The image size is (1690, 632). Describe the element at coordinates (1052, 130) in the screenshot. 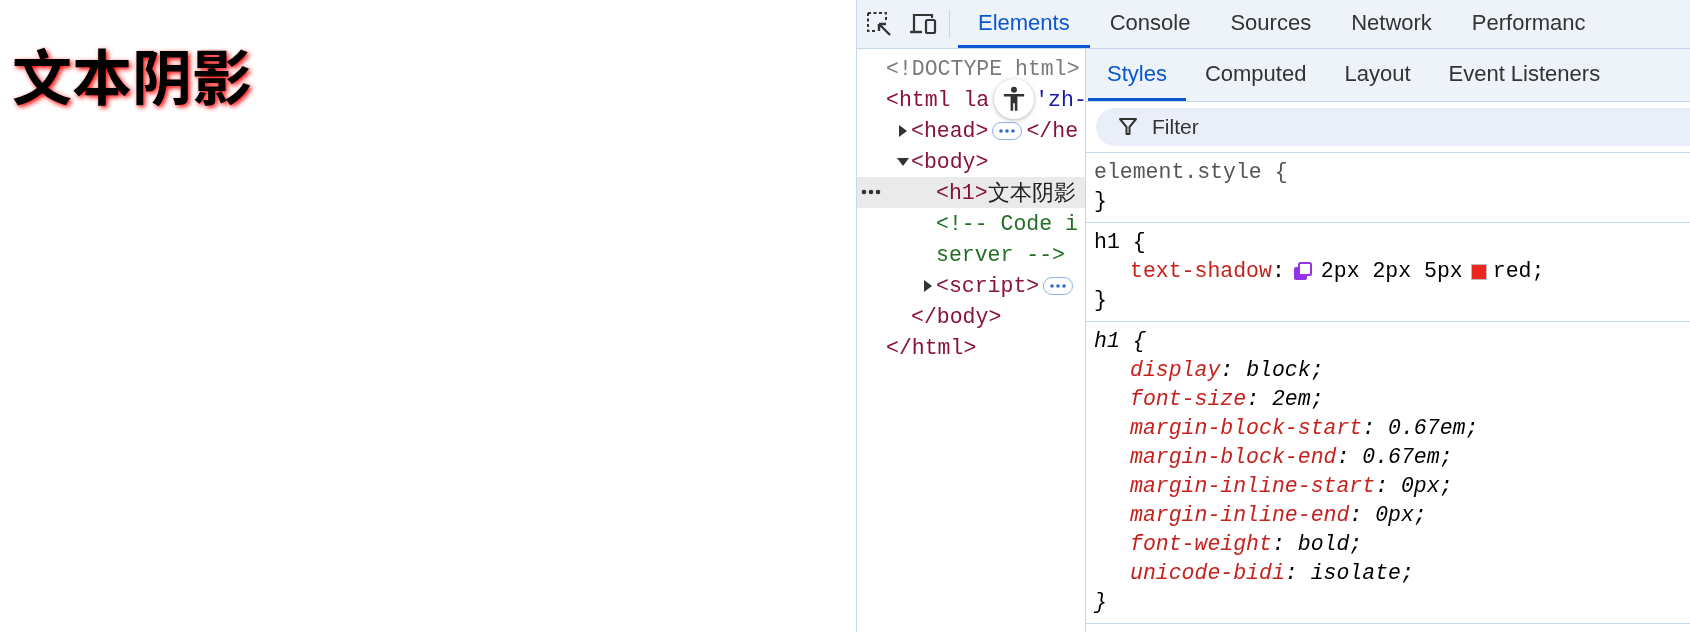

I see `closing-tag: </he` at that location.